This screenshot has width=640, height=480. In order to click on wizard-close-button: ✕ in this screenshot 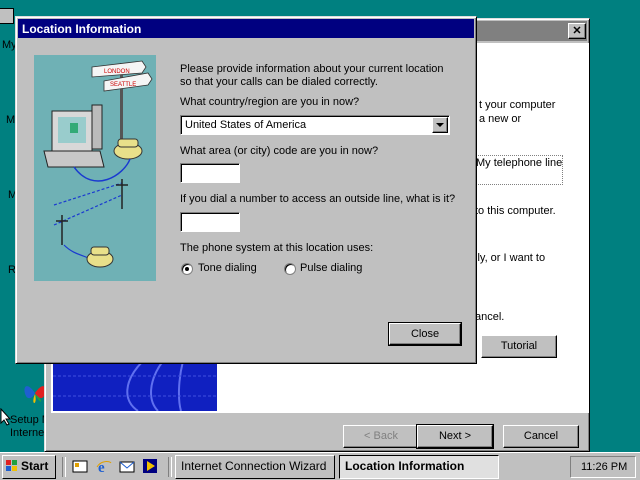, I will do `click(577, 31)`.